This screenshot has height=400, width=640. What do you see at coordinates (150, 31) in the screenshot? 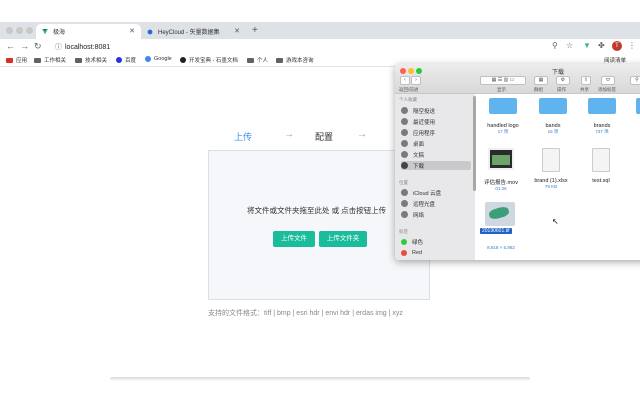
I see `heycloud-logo-icon` at bounding box center [150, 31].